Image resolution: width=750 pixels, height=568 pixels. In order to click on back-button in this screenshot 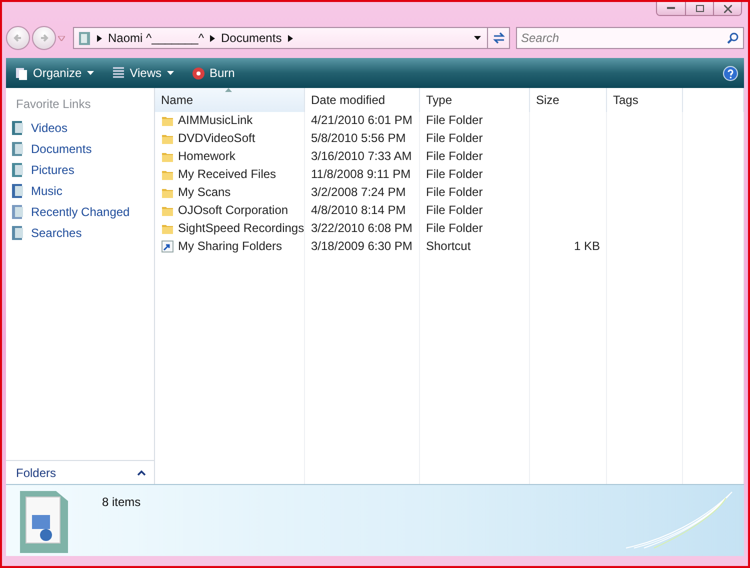, I will do `click(18, 38)`.